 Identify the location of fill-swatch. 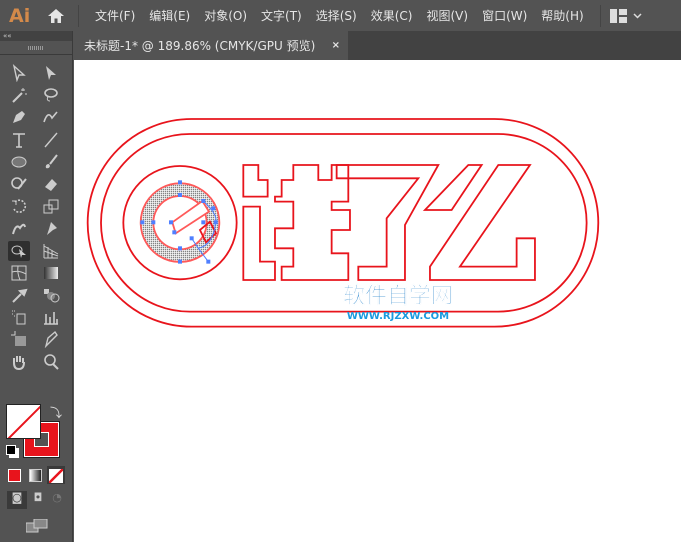
(23, 421).